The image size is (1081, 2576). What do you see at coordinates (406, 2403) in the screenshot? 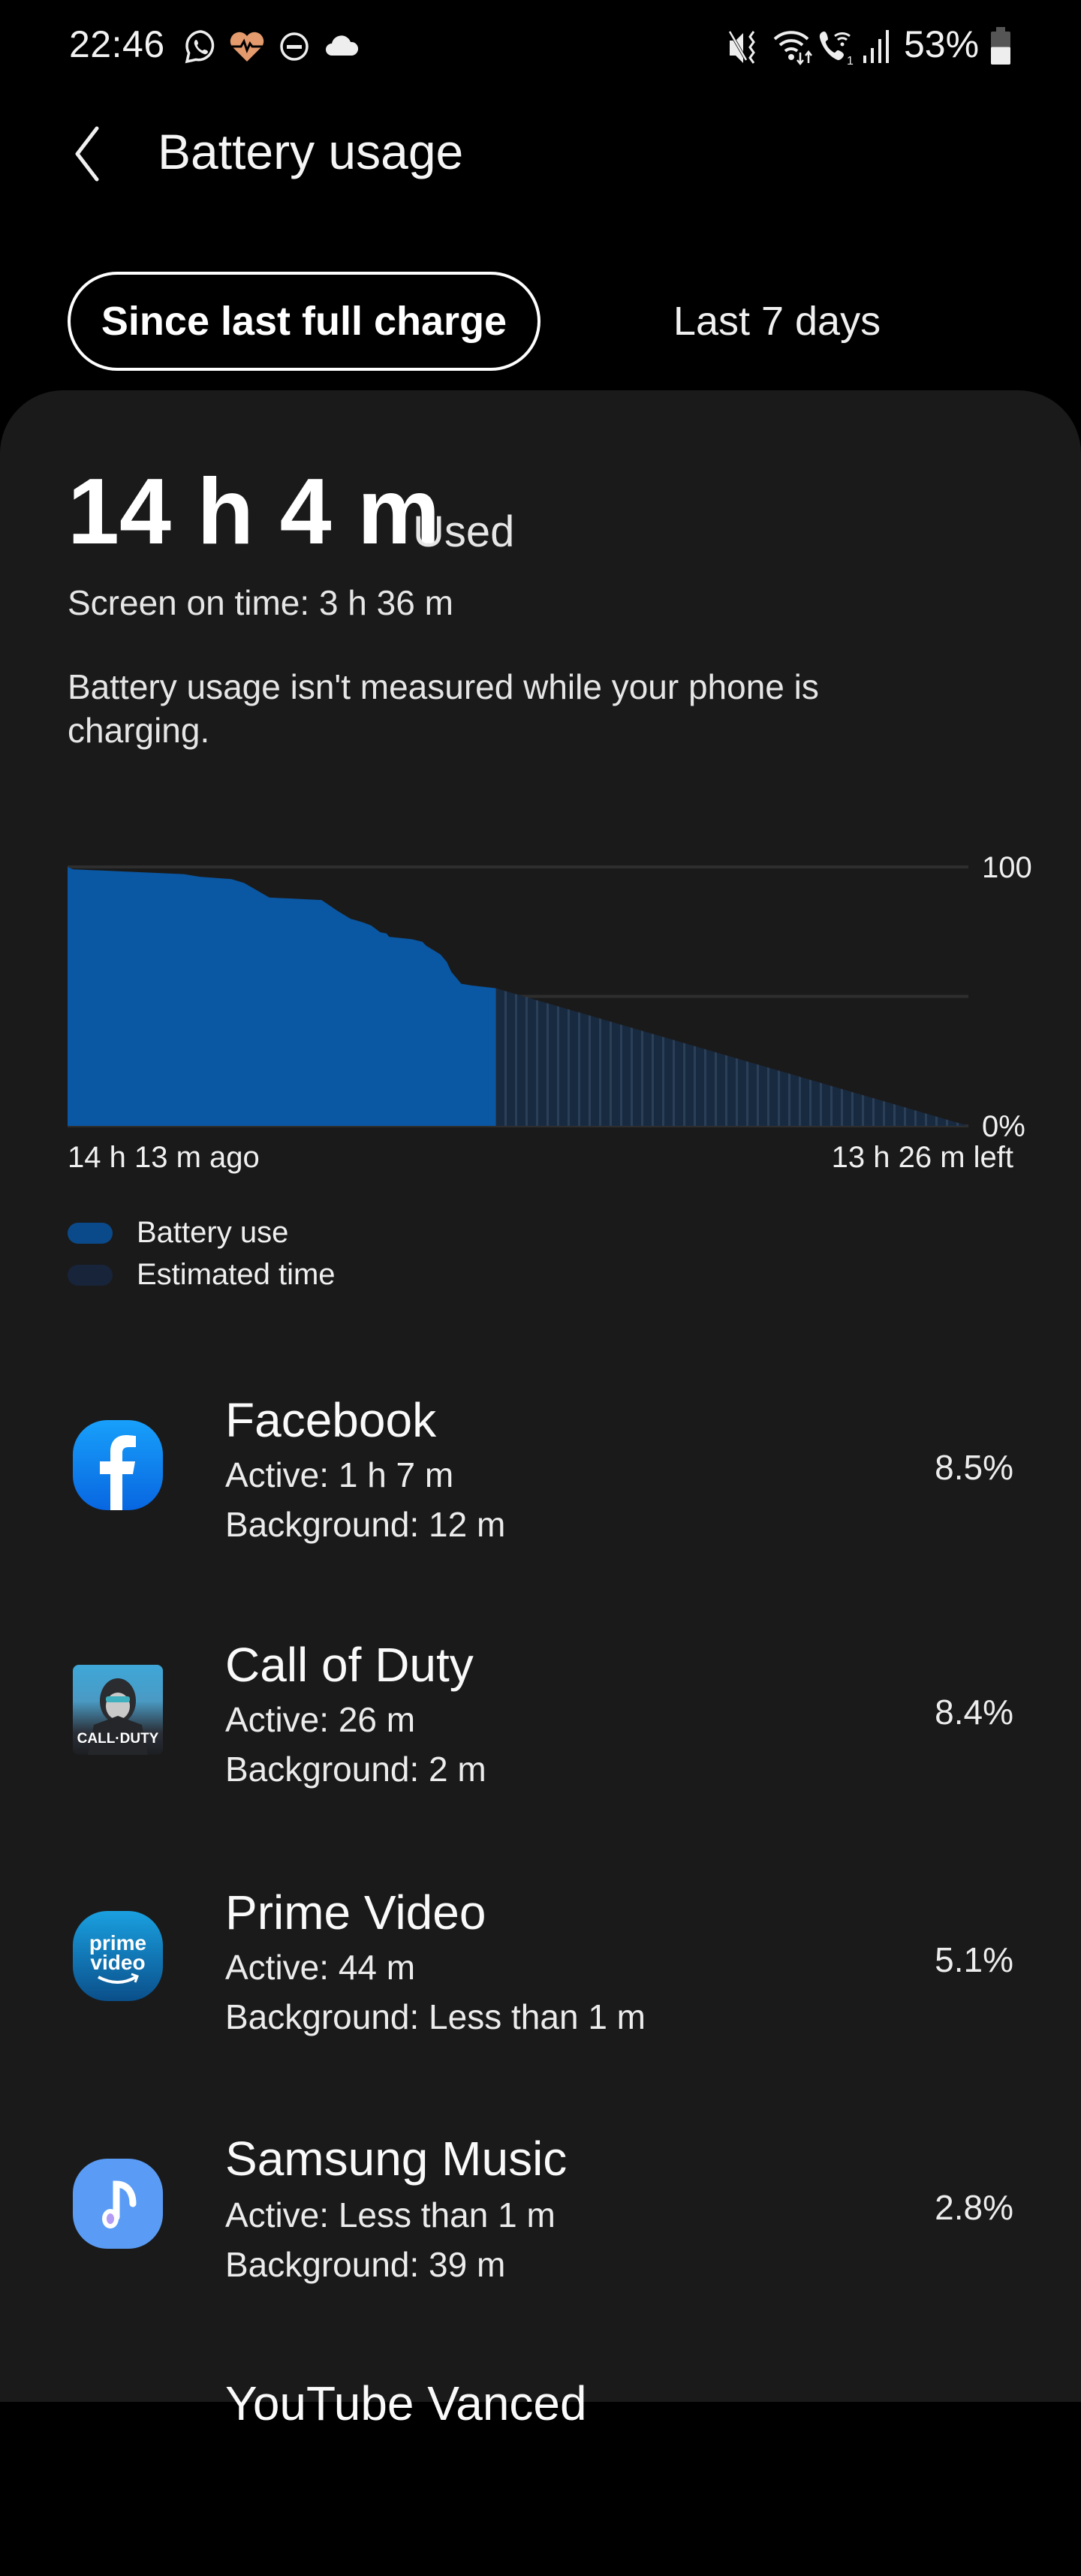
I see `app-name: YouTube Vanced` at bounding box center [406, 2403].